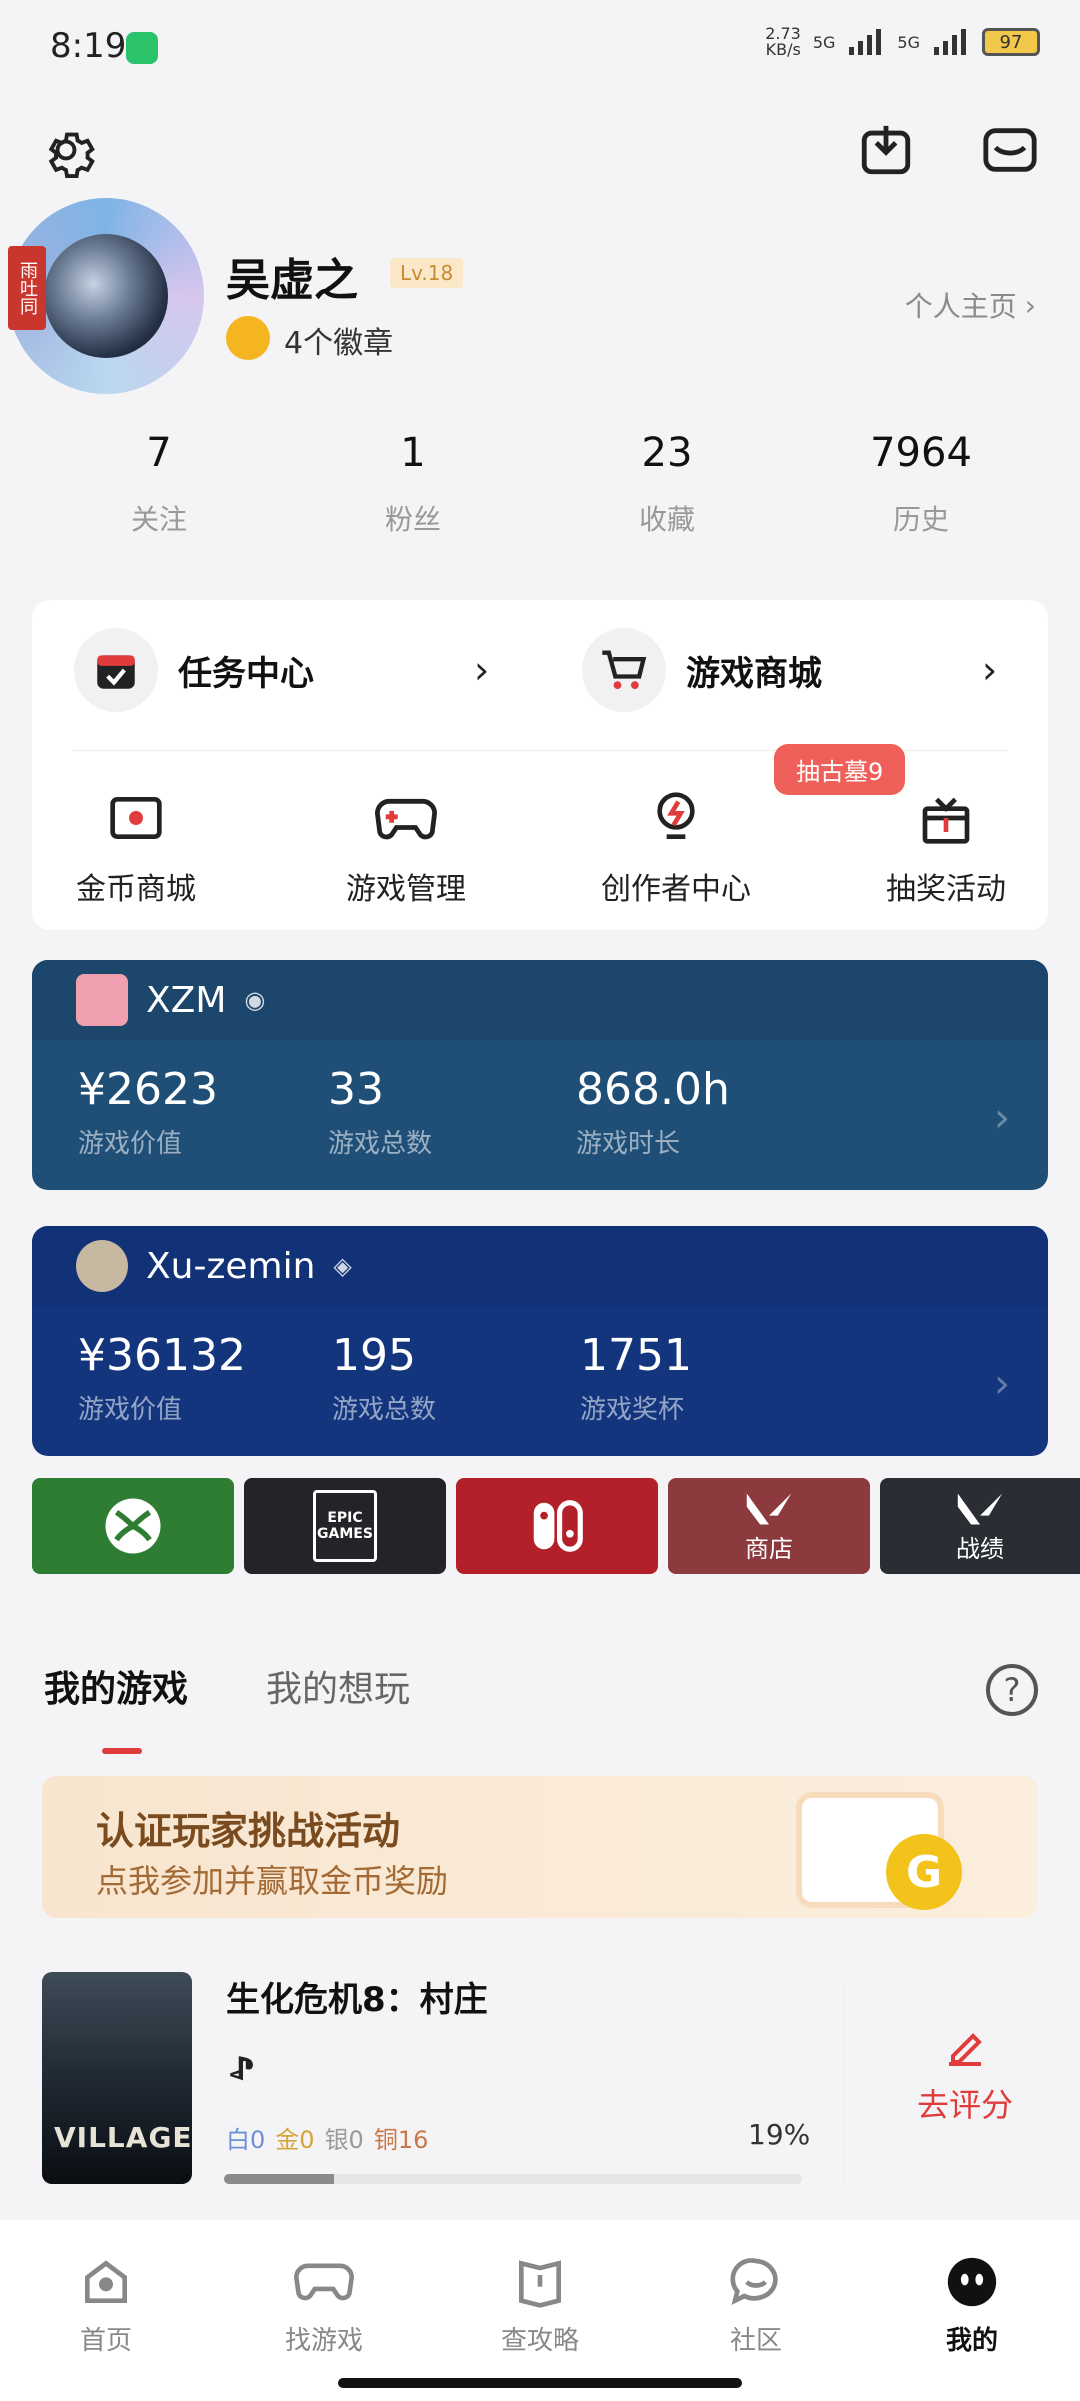 The height and width of the screenshot is (2401, 1080). I want to click on bulb-icon, so click(676, 818).